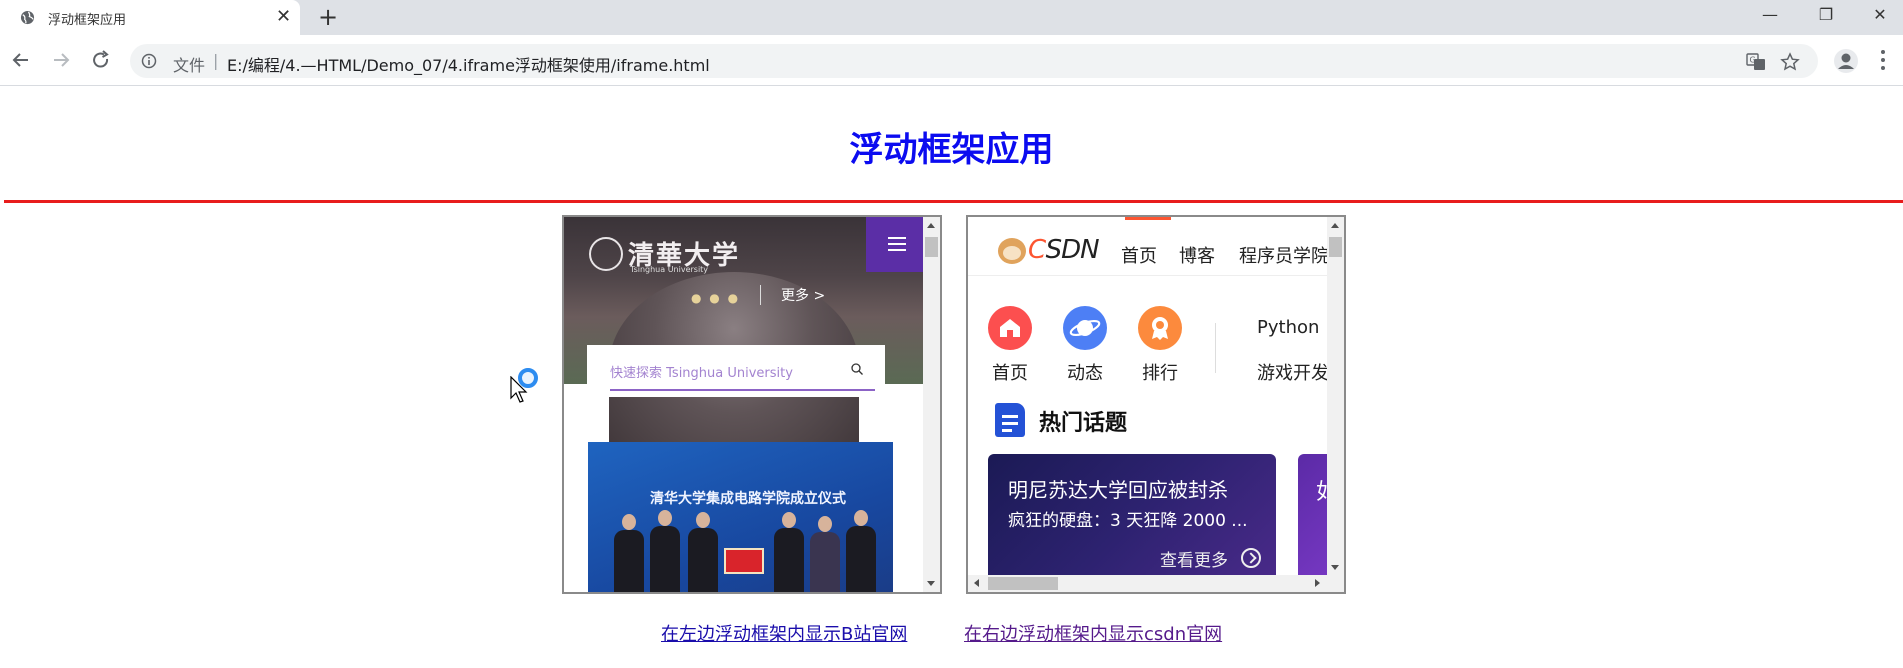  I want to click on home-icon, so click(1010, 328).